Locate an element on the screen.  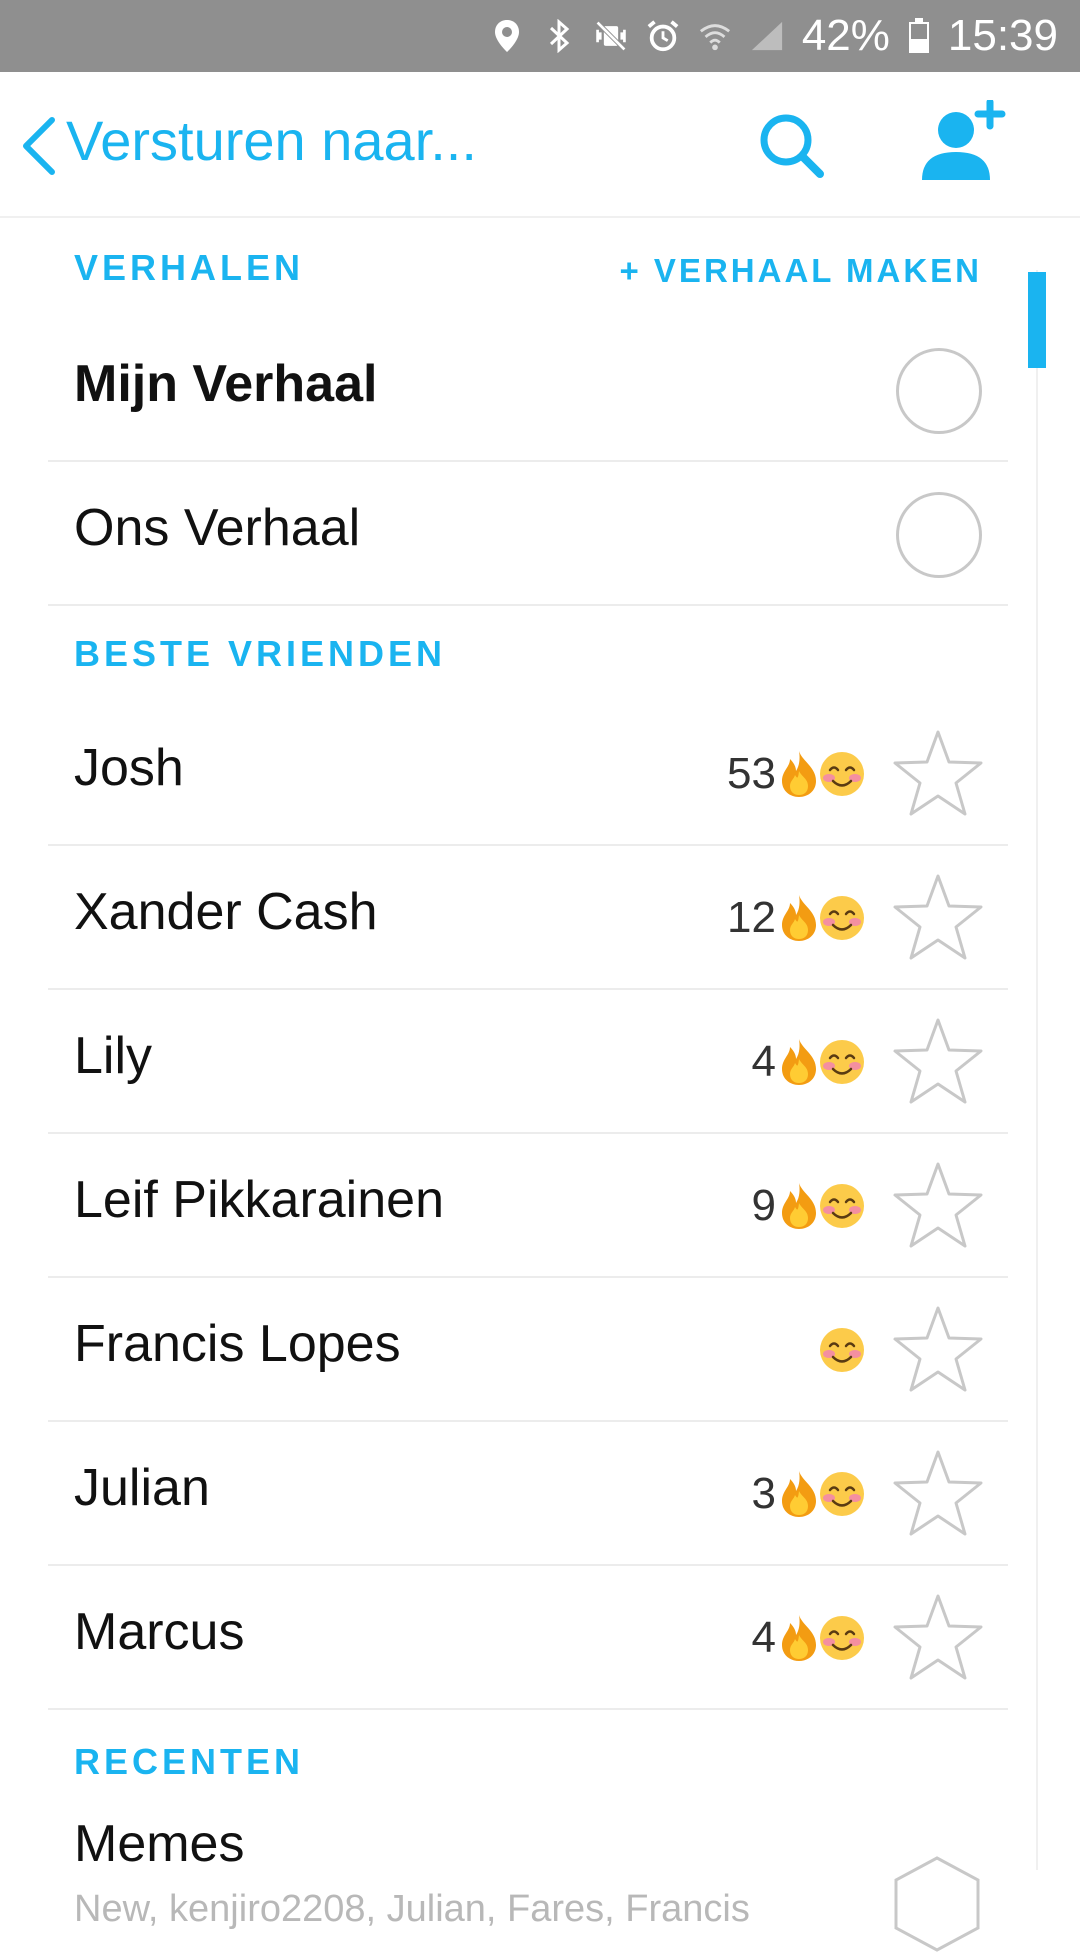
story-name: Mijn Verhaal is located at coordinates (226, 384).